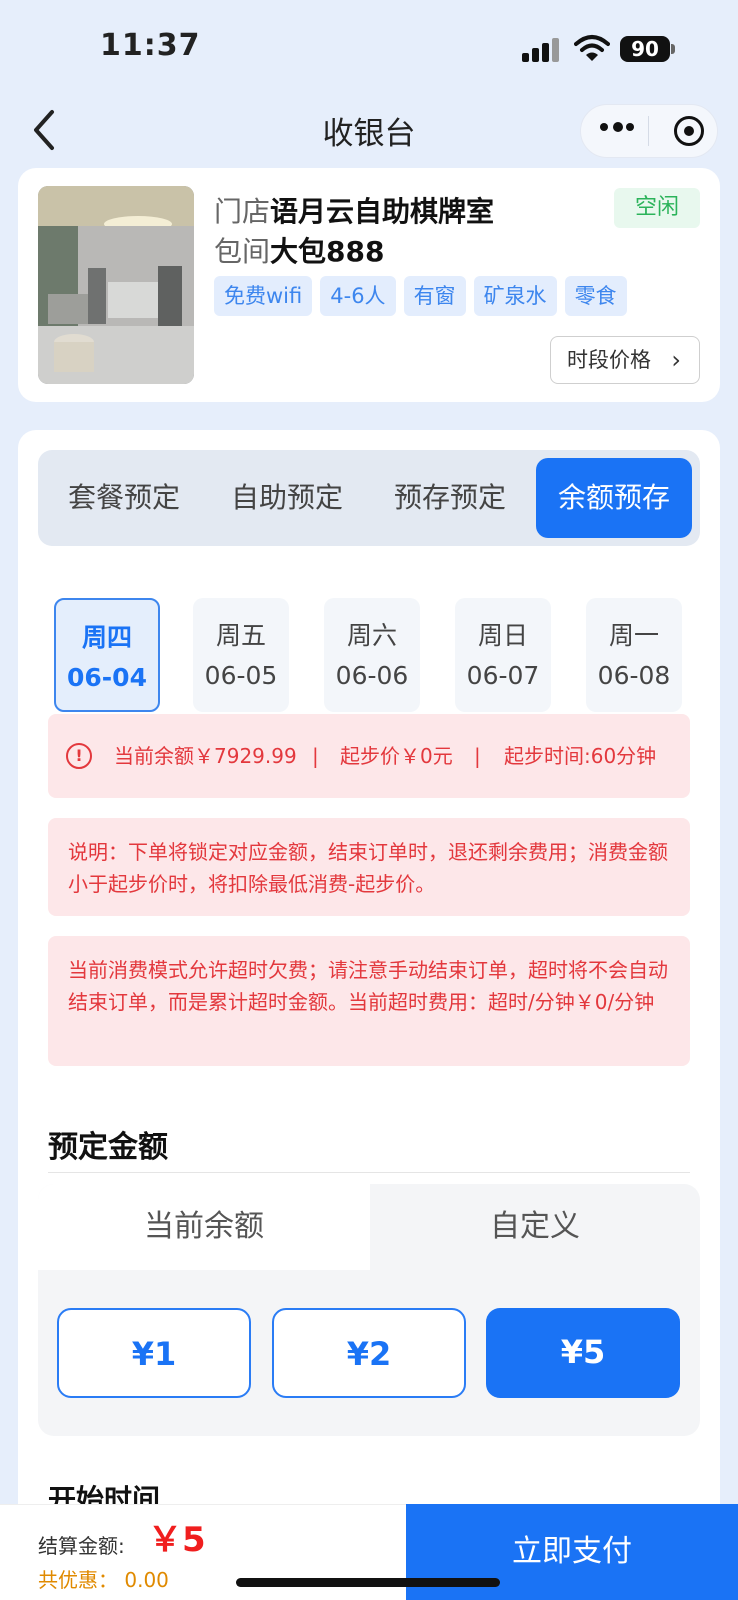  Describe the element at coordinates (241, 675) in the screenshot. I see `day-date: 06-05` at that location.